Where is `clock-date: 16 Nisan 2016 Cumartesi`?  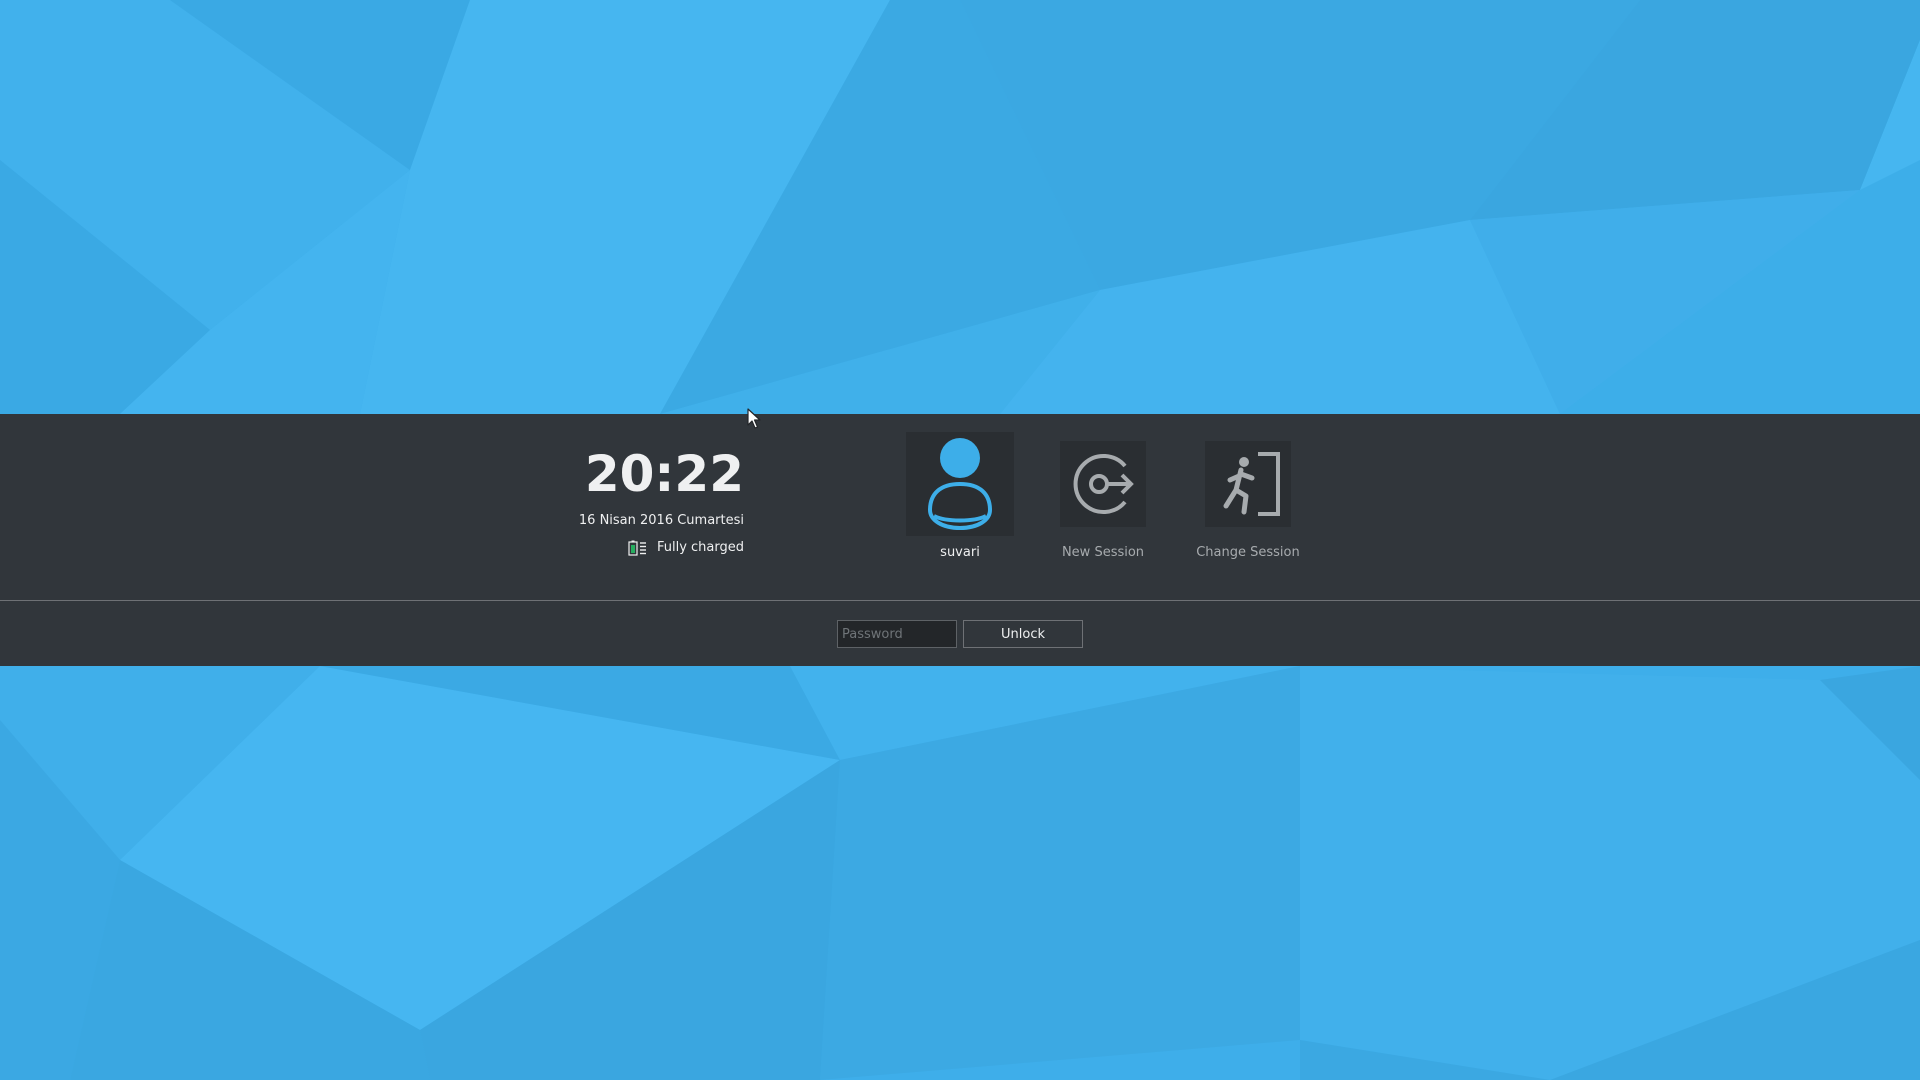 clock-date: 16 Nisan 2016 Cumartesi is located at coordinates (661, 520).